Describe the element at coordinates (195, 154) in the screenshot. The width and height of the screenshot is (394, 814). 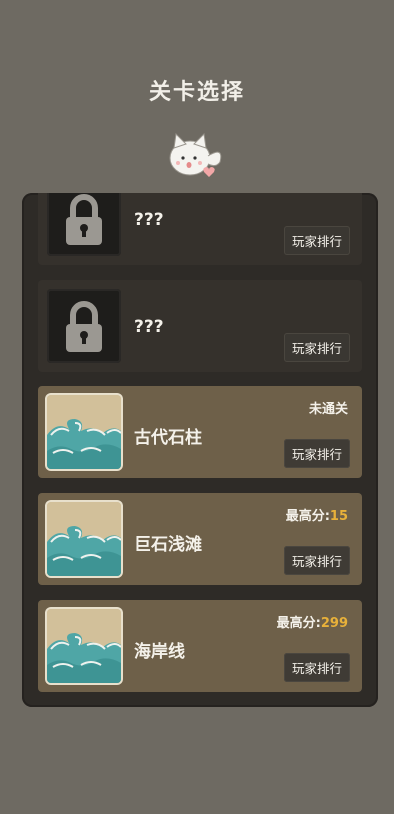
I see `cat-mascot-icon` at that location.